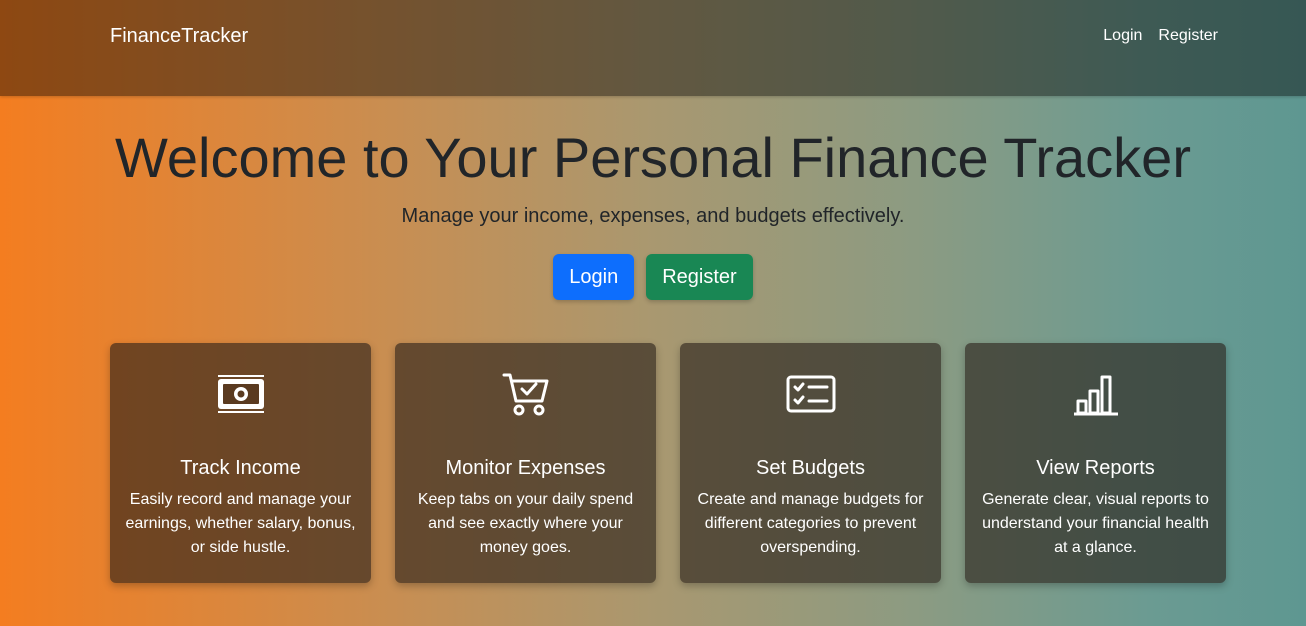  Describe the element at coordinates (240, 468) in the screenshot. I see `feature-title: Track Income` at that location.